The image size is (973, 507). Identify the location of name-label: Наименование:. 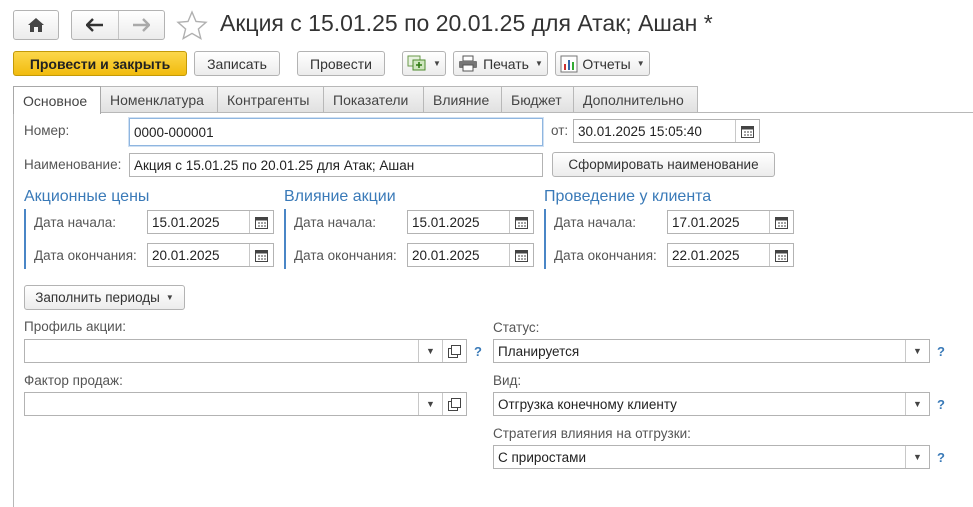
(73, 164).